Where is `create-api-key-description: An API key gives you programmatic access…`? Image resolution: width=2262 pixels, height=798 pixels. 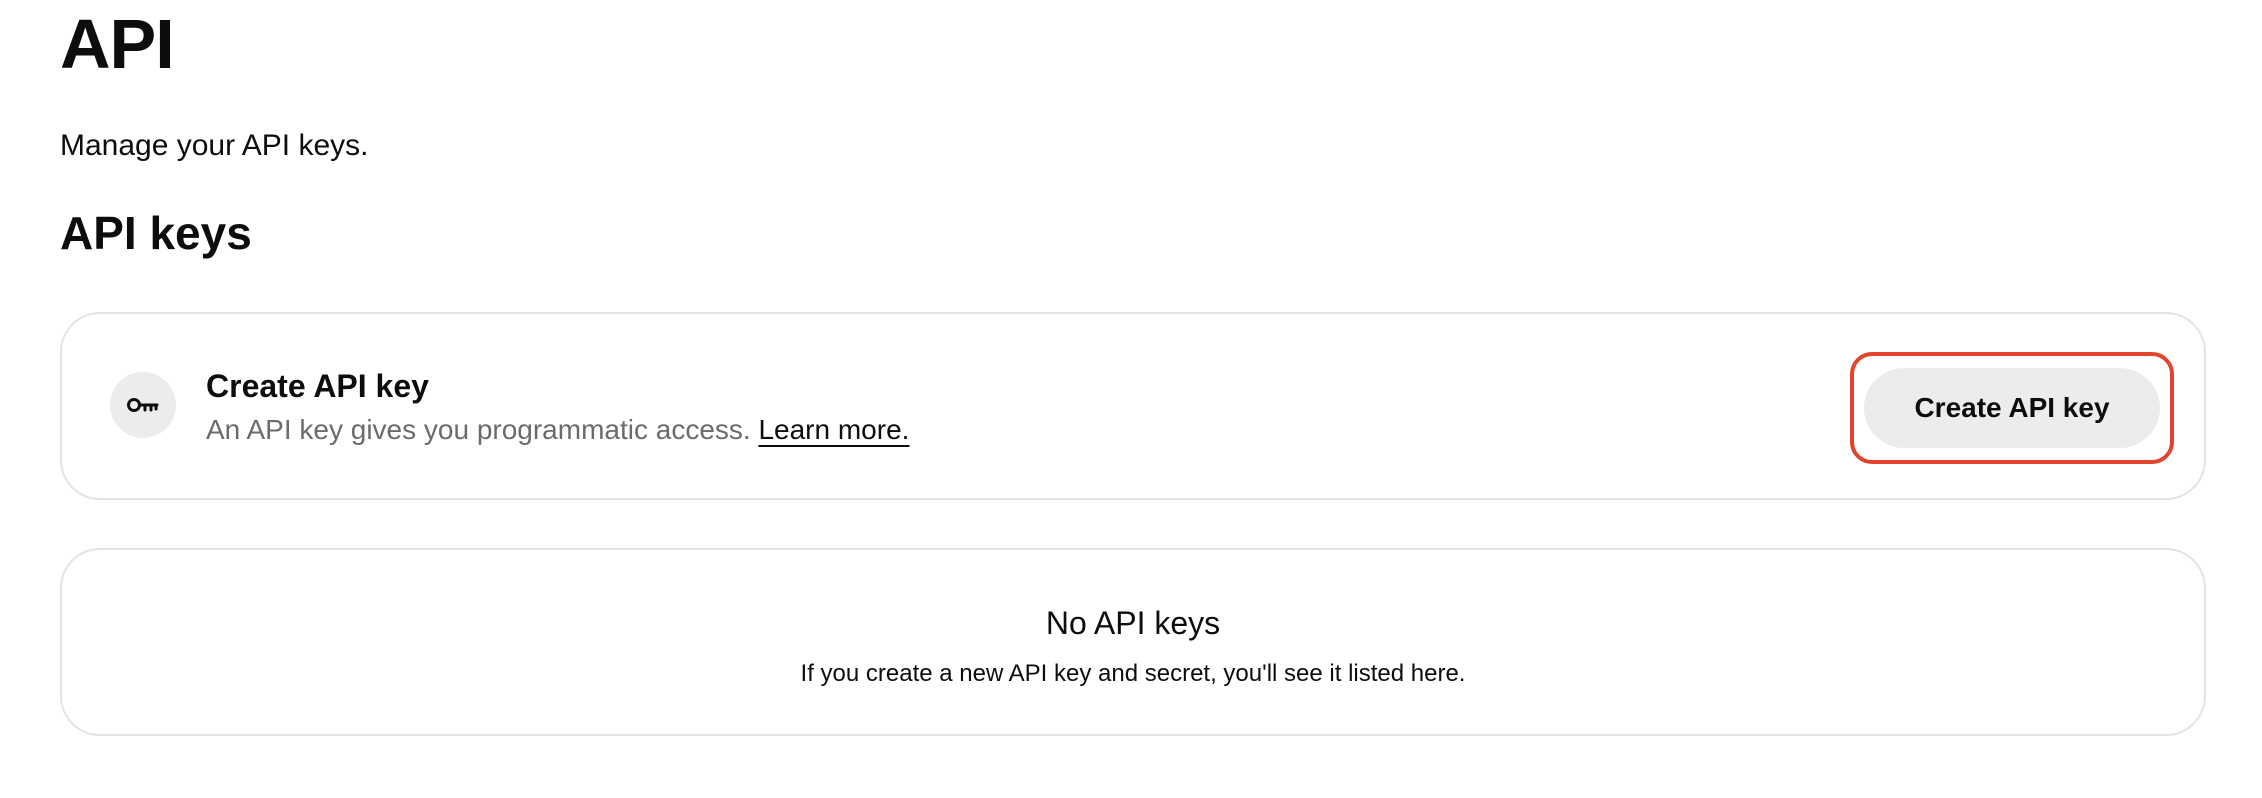
create-api-key-description: An API key gives you programmatic access… is located at coordinates (478, 429).